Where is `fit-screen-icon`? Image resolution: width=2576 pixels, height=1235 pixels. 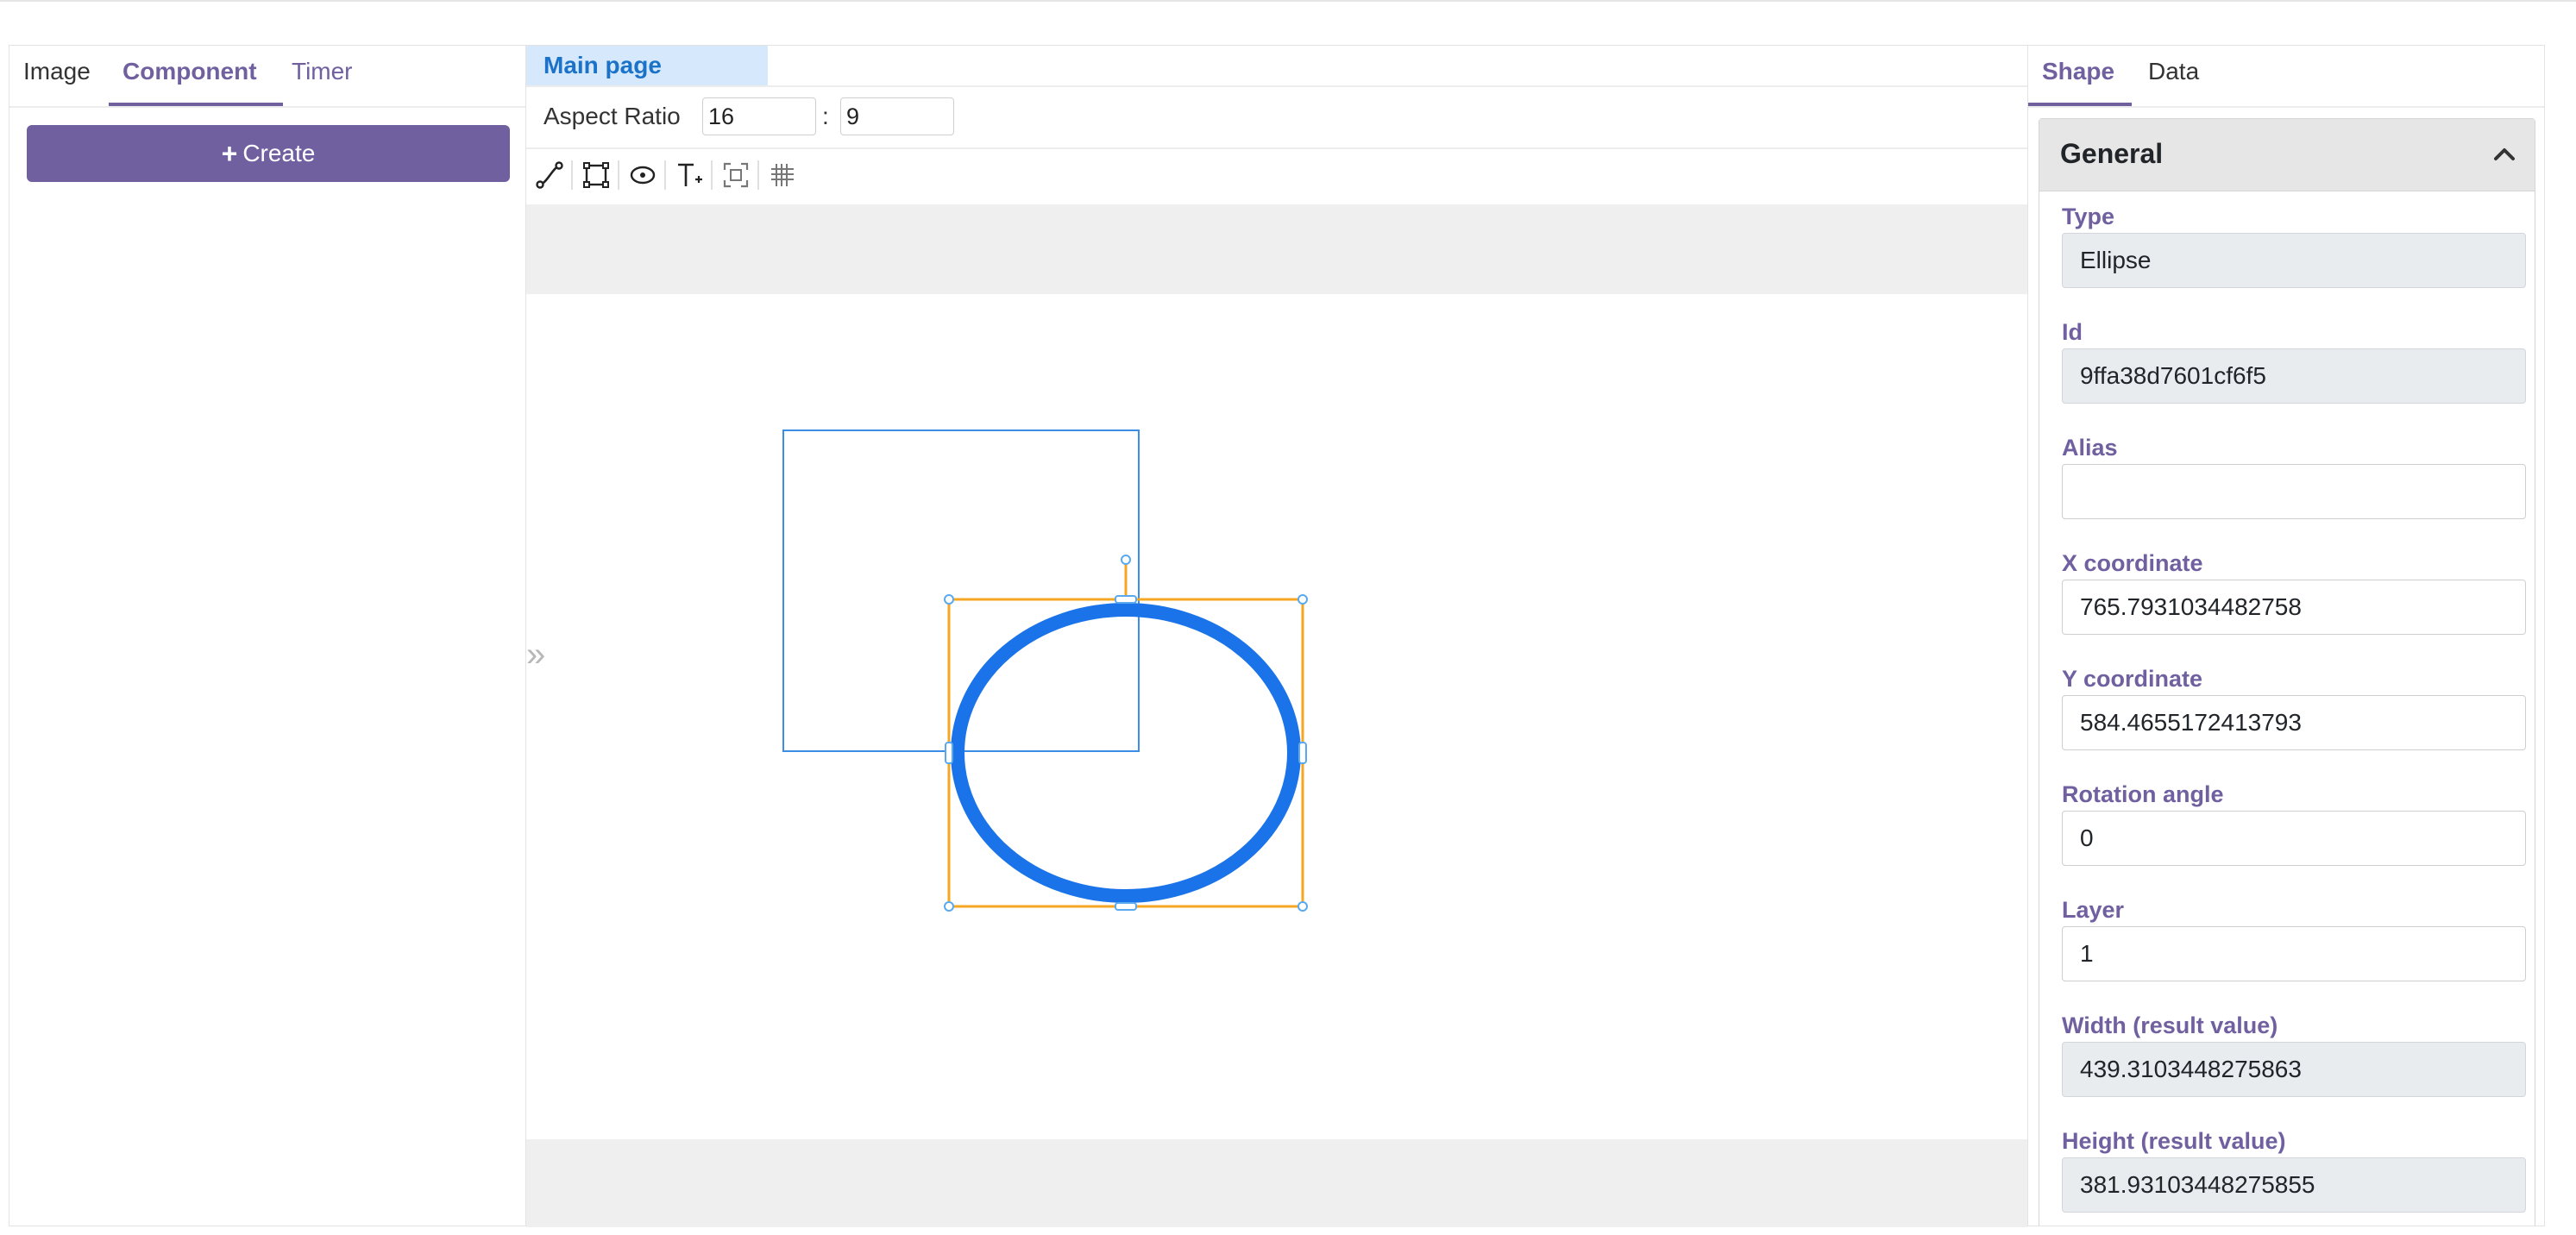 fit-screen-icon is located at coordinates (736, 175).